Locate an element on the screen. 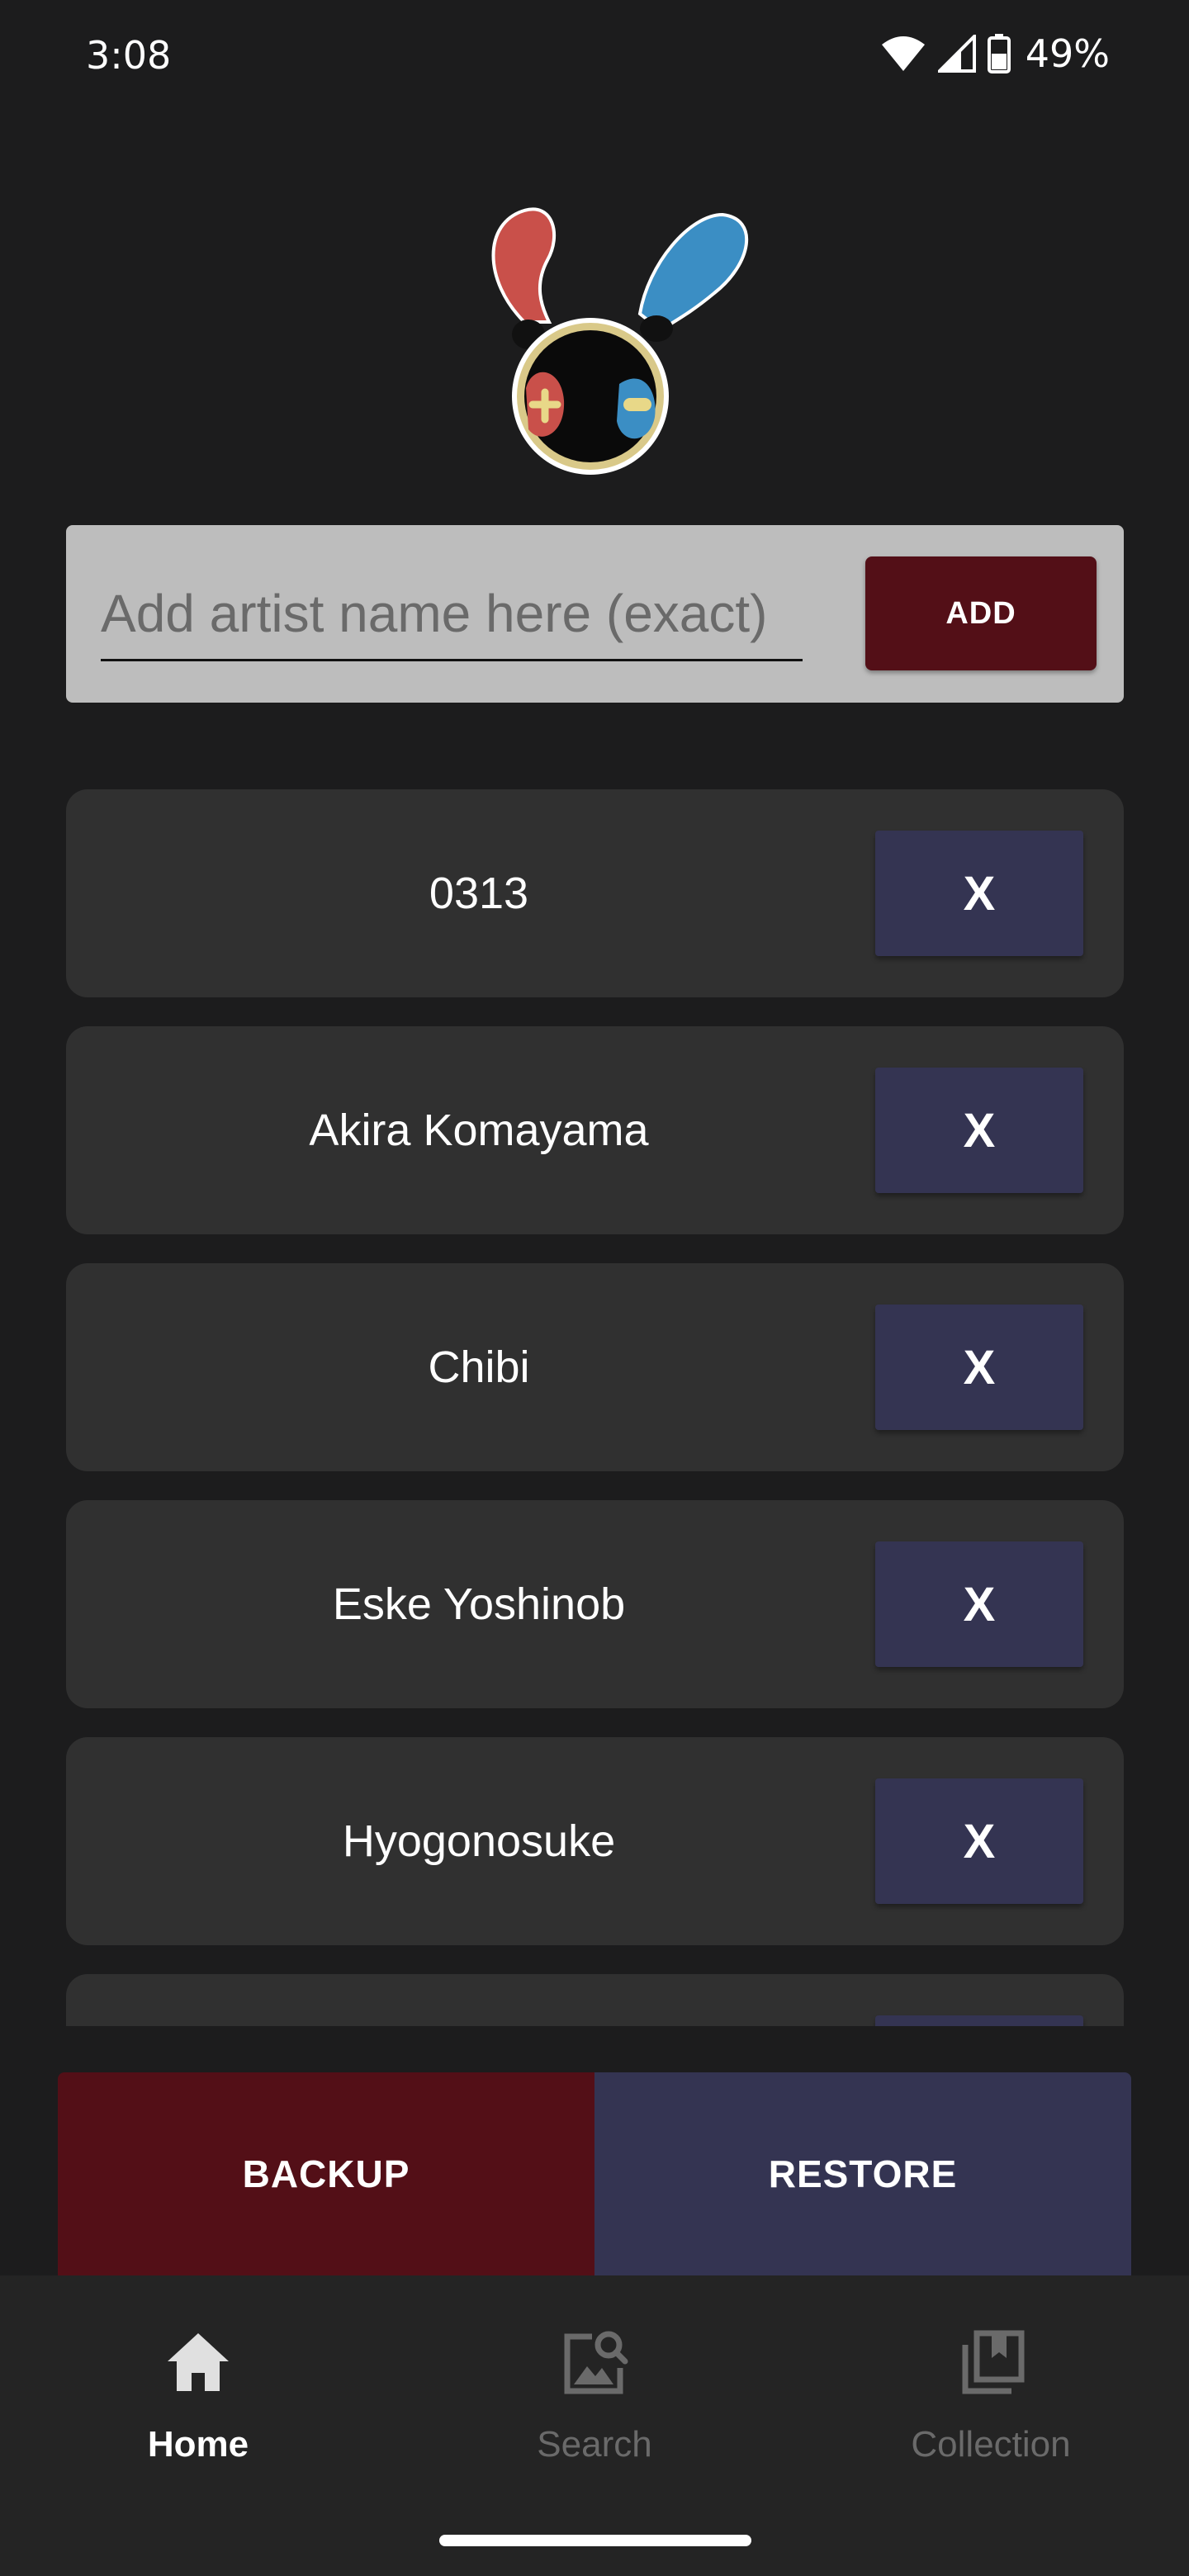 The height and width of the screenshot is (2576, 1189). backup-restore-bar: BACKUP RESTORE is located at coordinates (594, 2173).